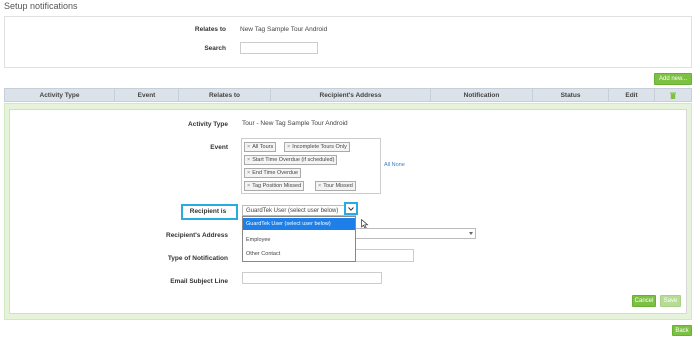 The height and width of the screenshot is (338, 694). What do you see at coordinates (471, 233) in the screenshot?
I see `caret-down-icon` at bounding box center [471, 233].